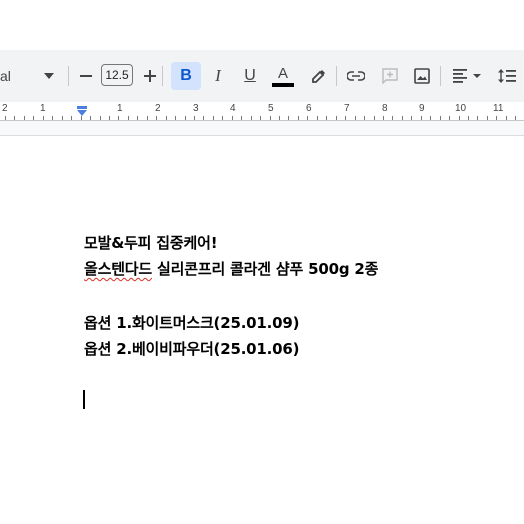 This screenshot has height=524, width=524. I want to click on toolbar: al 12.5 B I U A, so click(262, 76).